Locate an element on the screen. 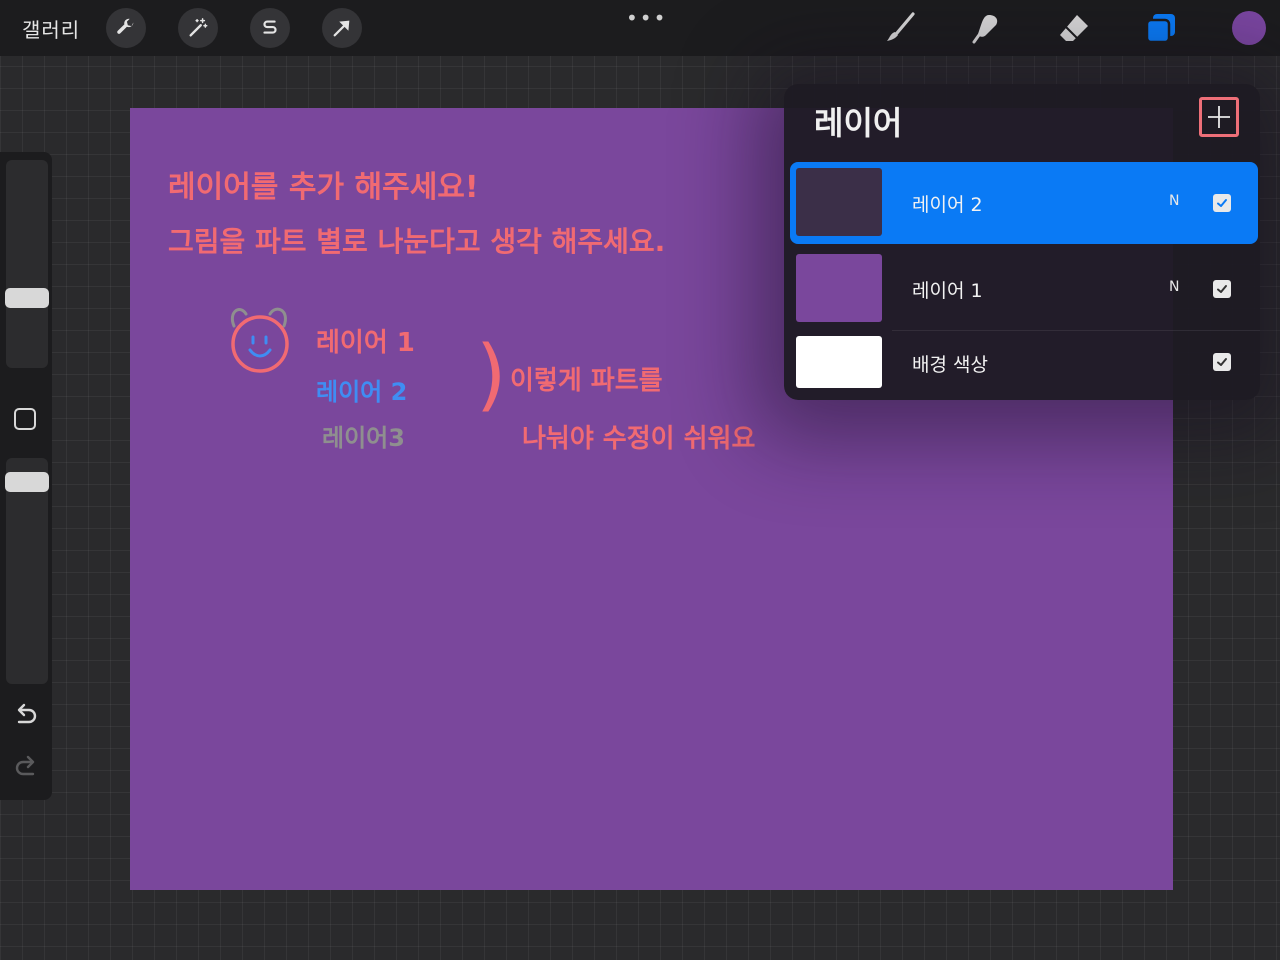  undo-icon is located at coordinates (26, 715).